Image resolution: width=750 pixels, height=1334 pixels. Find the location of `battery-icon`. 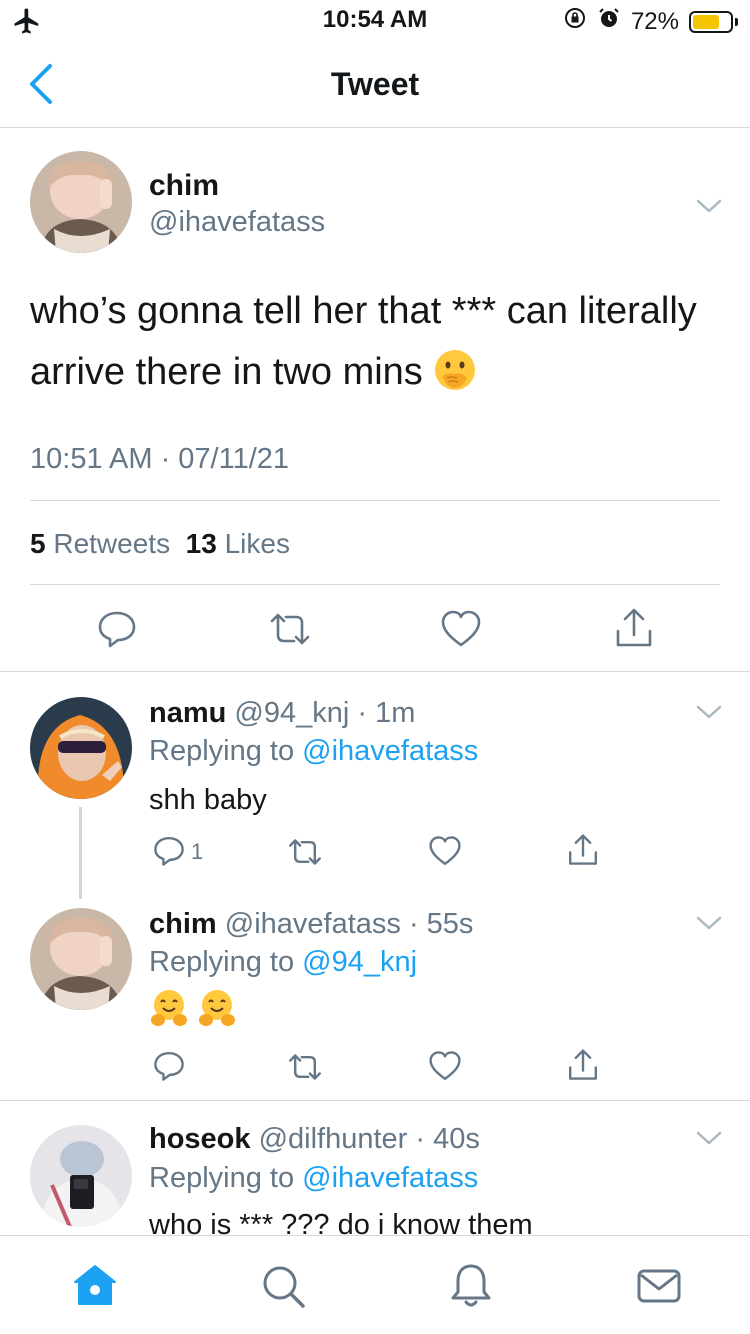

battery-icon is located at coordinates (713, 21).